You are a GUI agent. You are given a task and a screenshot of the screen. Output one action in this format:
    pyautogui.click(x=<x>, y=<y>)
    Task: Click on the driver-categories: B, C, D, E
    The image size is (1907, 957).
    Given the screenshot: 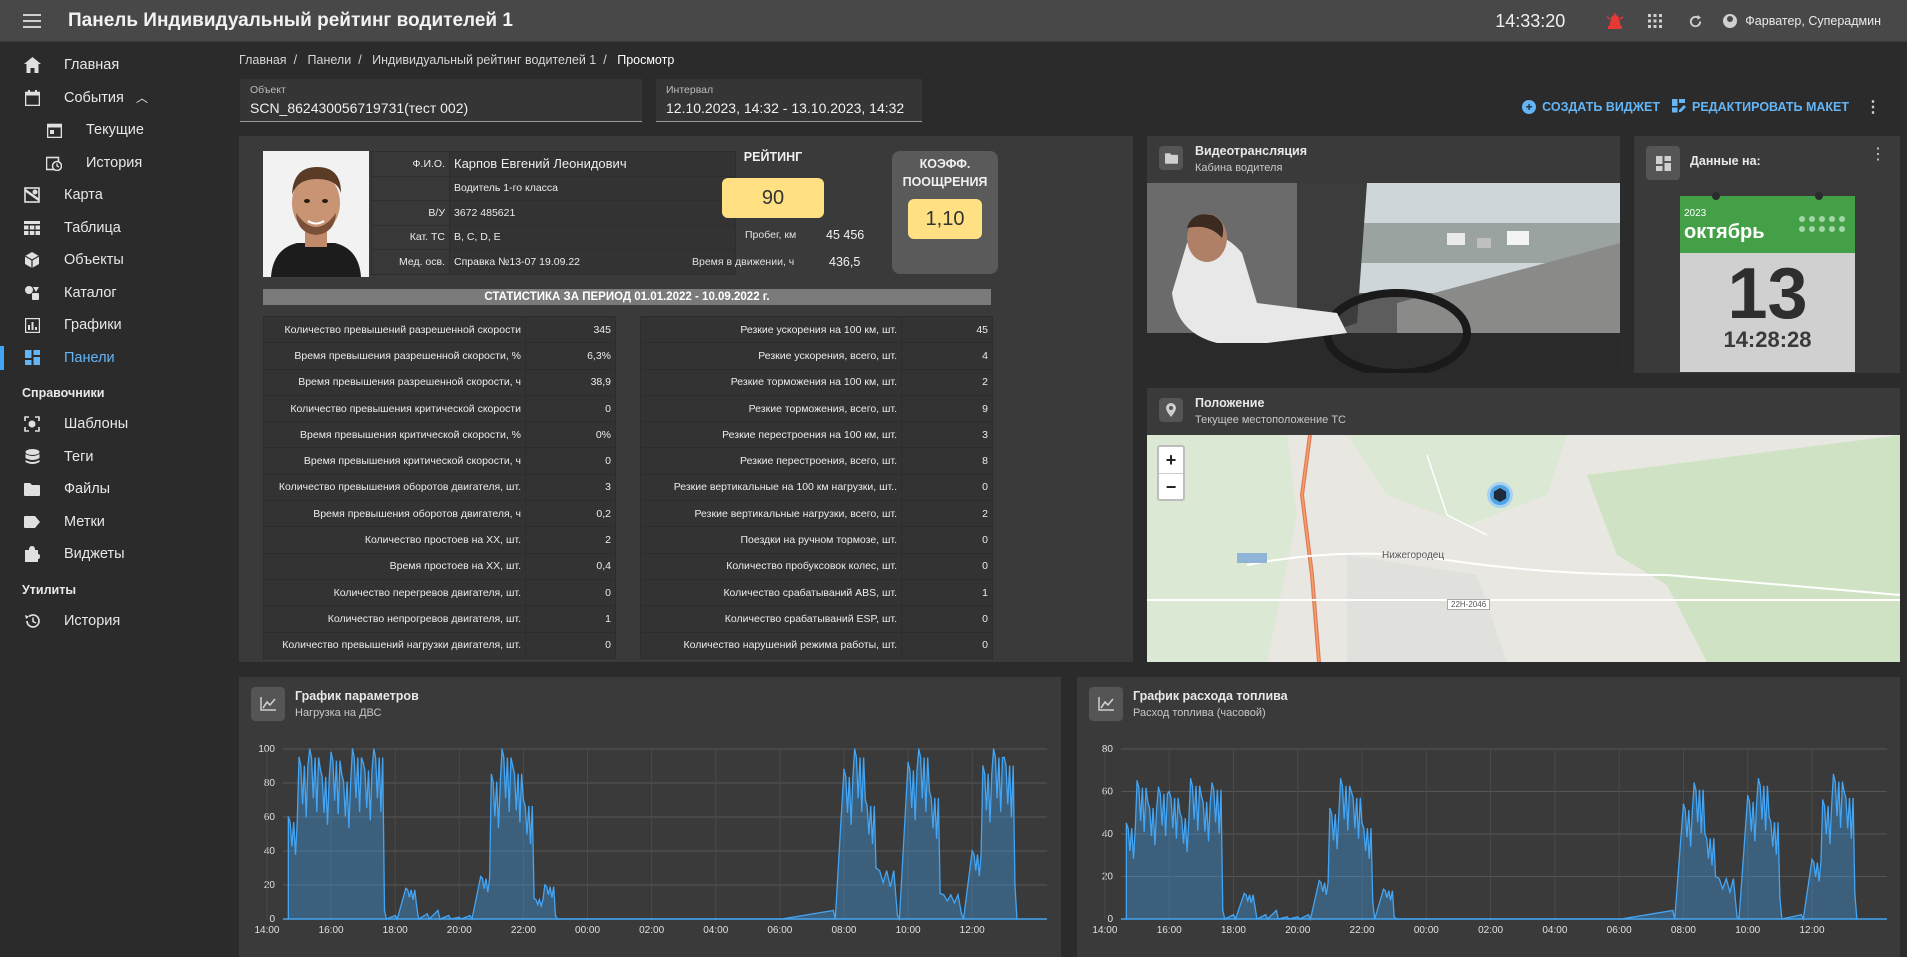 What is the action you would take?
    pyautogui.click(x=592, y=237)
    